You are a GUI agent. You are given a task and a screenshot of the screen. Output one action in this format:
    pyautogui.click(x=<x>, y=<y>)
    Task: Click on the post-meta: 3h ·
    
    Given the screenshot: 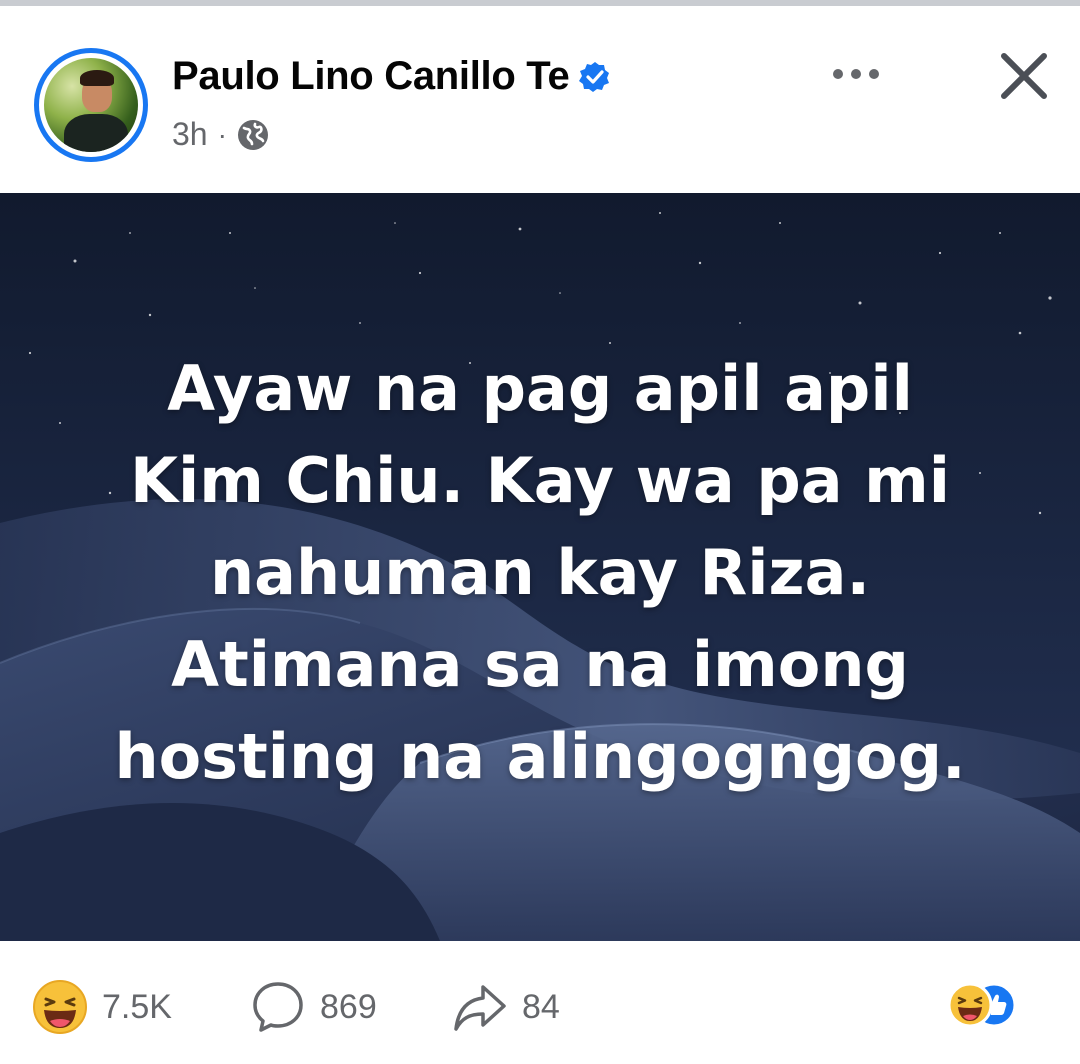 What is the action you would take?
    pyautogui.click(x=220, y=134)
    